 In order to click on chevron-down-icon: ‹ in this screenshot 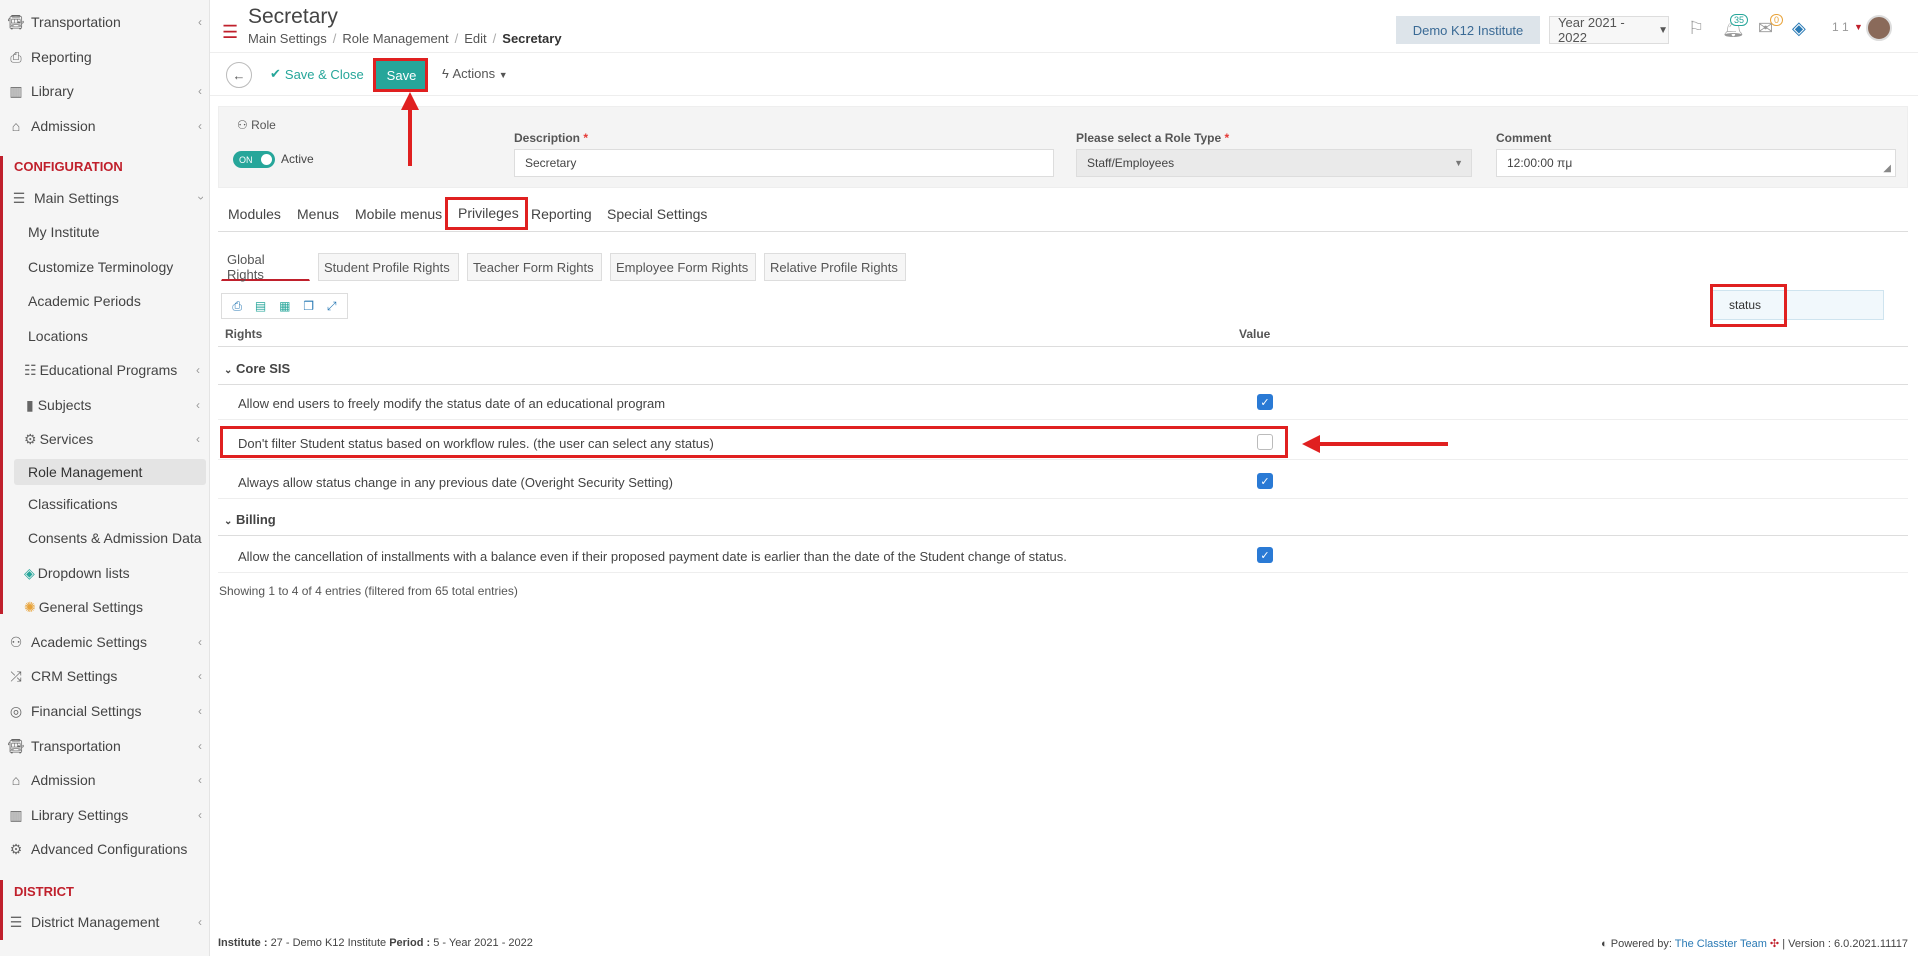, I will do `click(200, 198)`.